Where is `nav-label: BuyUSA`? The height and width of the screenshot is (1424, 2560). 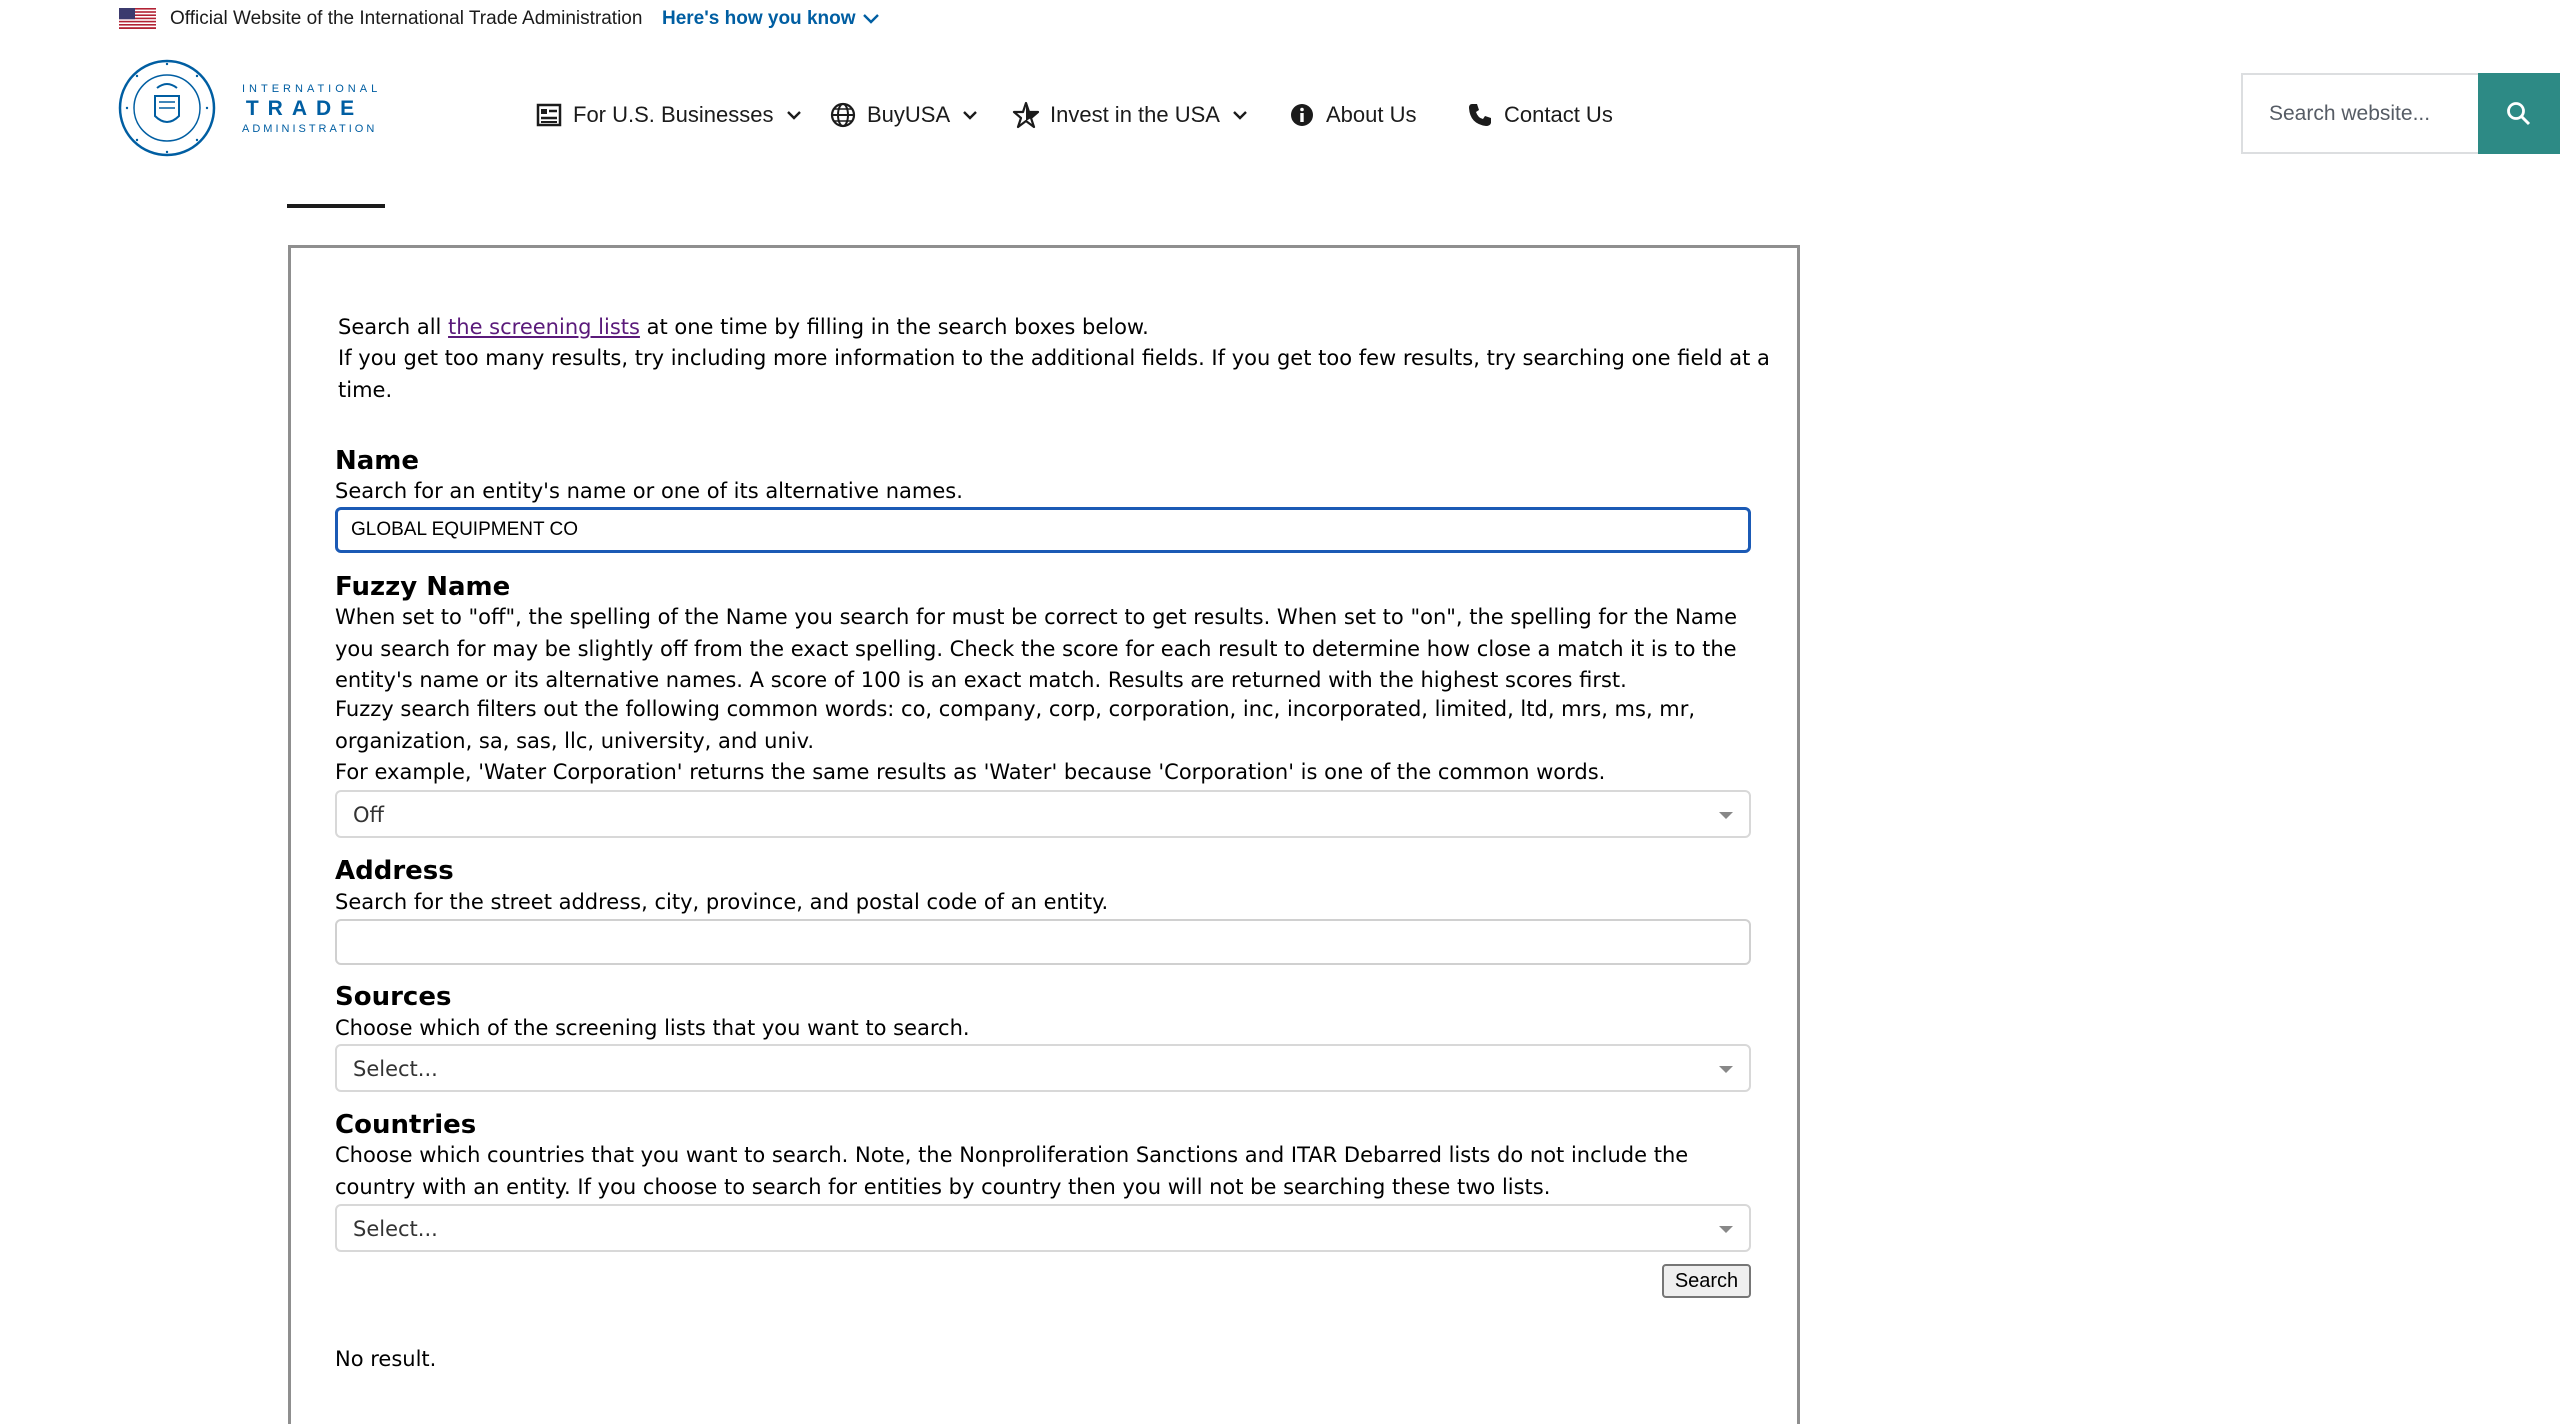
nav-label: BuyUSA is located at coordinates (909, 114).